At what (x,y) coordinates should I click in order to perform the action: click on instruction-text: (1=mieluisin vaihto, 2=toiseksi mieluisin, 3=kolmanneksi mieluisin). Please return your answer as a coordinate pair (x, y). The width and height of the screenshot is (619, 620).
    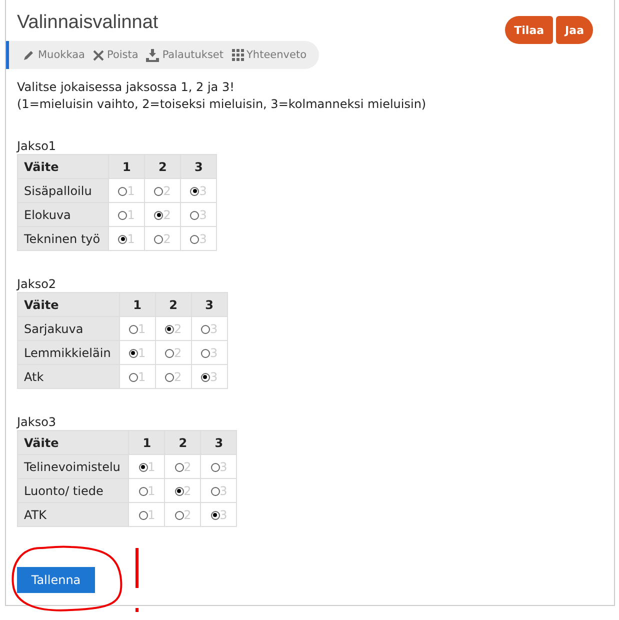
    Looking at the image, I should click on (222, 104).